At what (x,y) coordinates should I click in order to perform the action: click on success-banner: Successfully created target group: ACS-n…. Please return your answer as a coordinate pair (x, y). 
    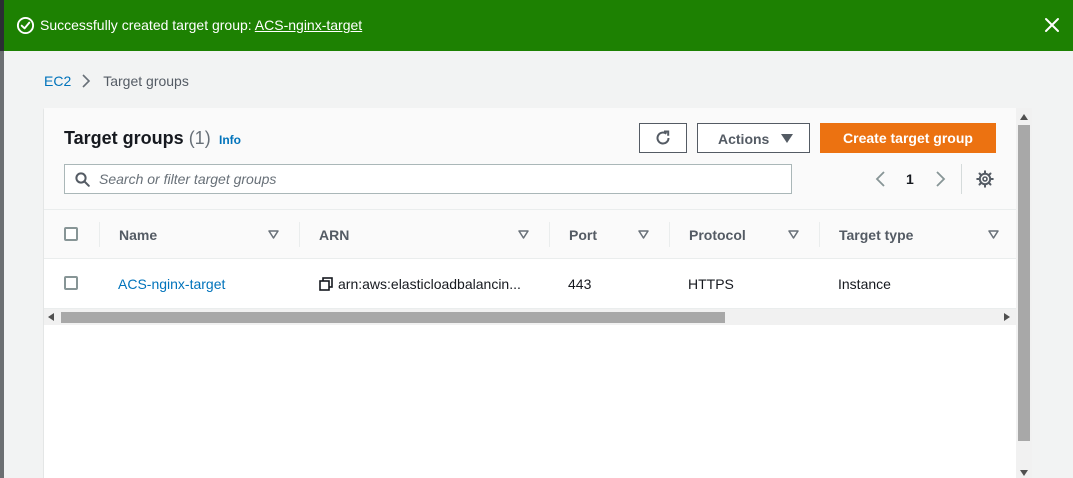
    Looking at the image, I should click on (538, 25).